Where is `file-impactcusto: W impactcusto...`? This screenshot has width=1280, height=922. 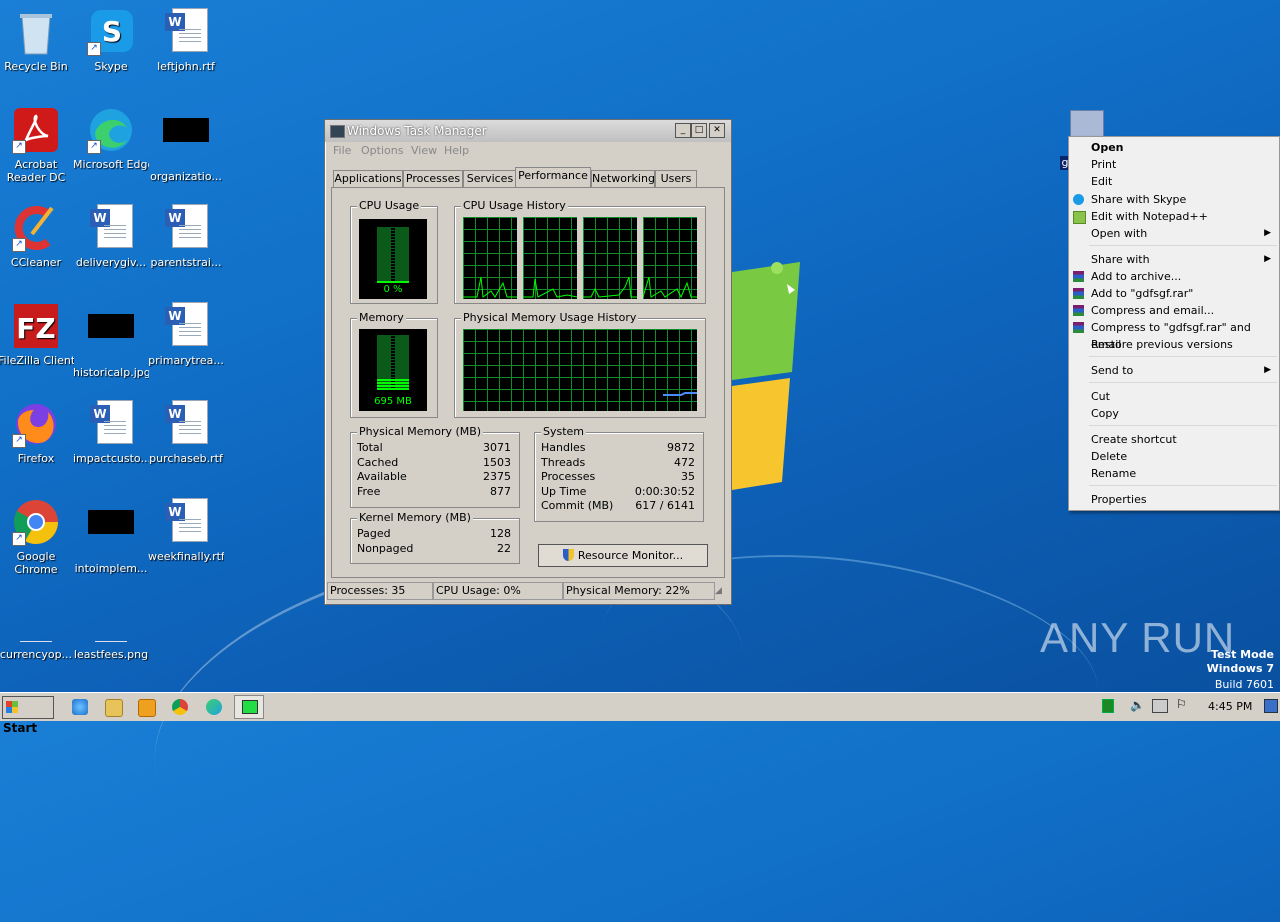 file-impactcusto: W impactcusto... is located at coordinates (111, 432).